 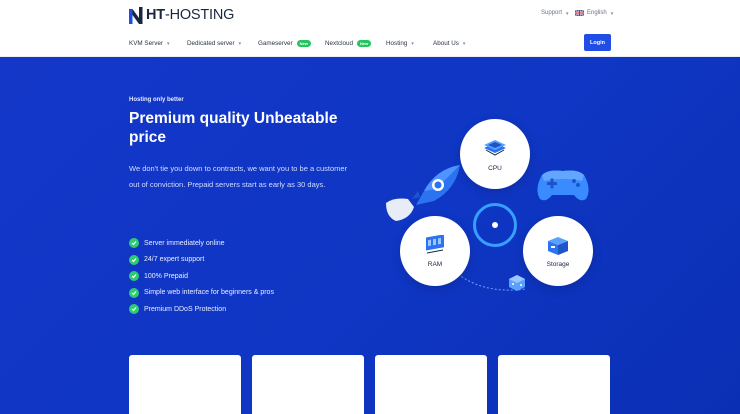 What do you see at coordinates (495, 147) in the screenshot?
I see `cpu-icon` at bounding box center [495, 147].